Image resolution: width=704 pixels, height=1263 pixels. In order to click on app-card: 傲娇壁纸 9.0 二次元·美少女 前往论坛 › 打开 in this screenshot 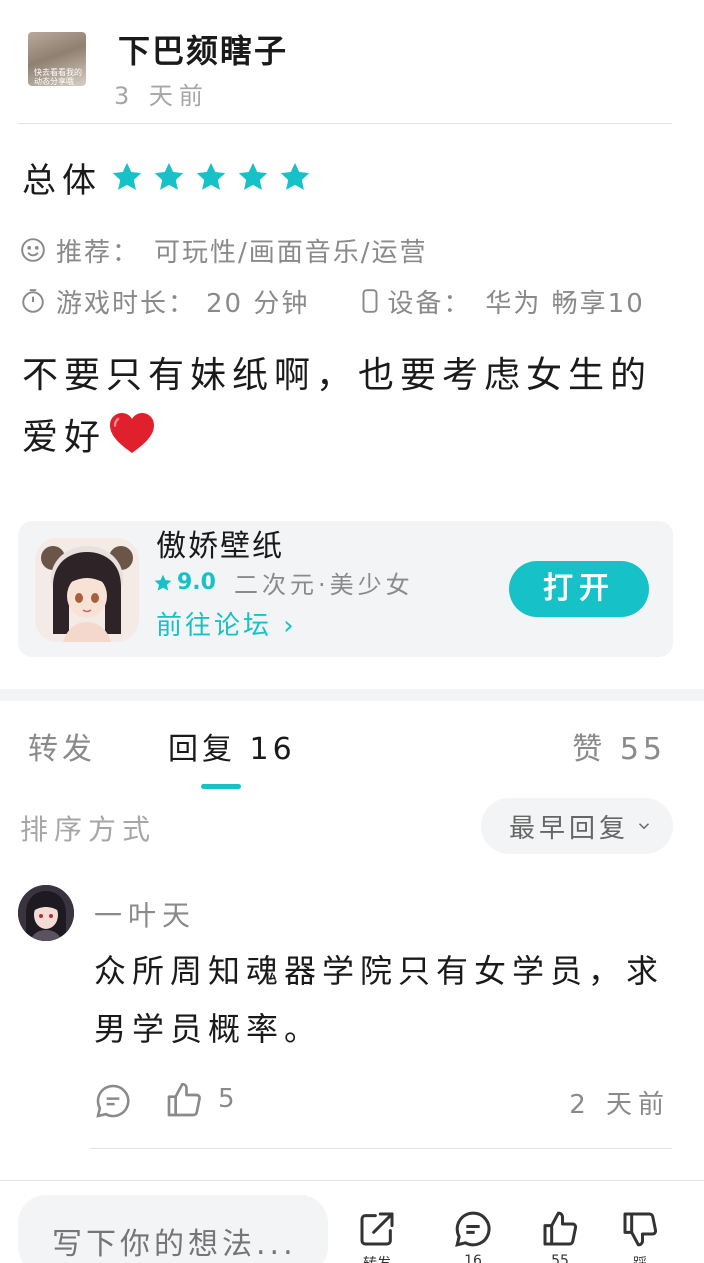, I will do `click(345, 589)`.